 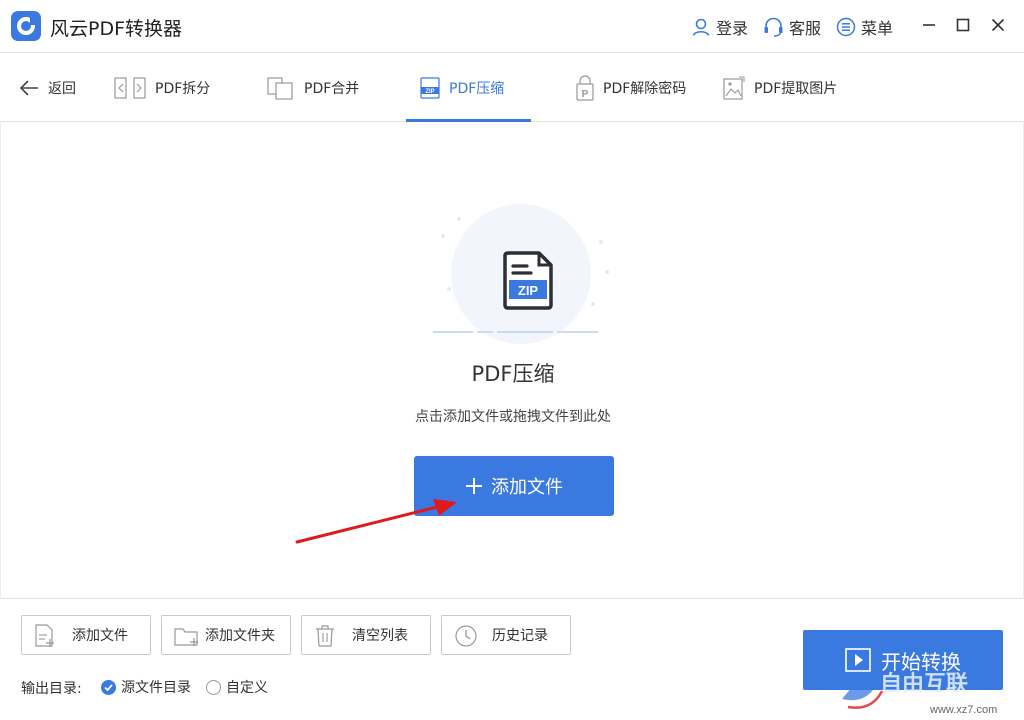 I want to click on menu-icon, so click(x=846, y=27).